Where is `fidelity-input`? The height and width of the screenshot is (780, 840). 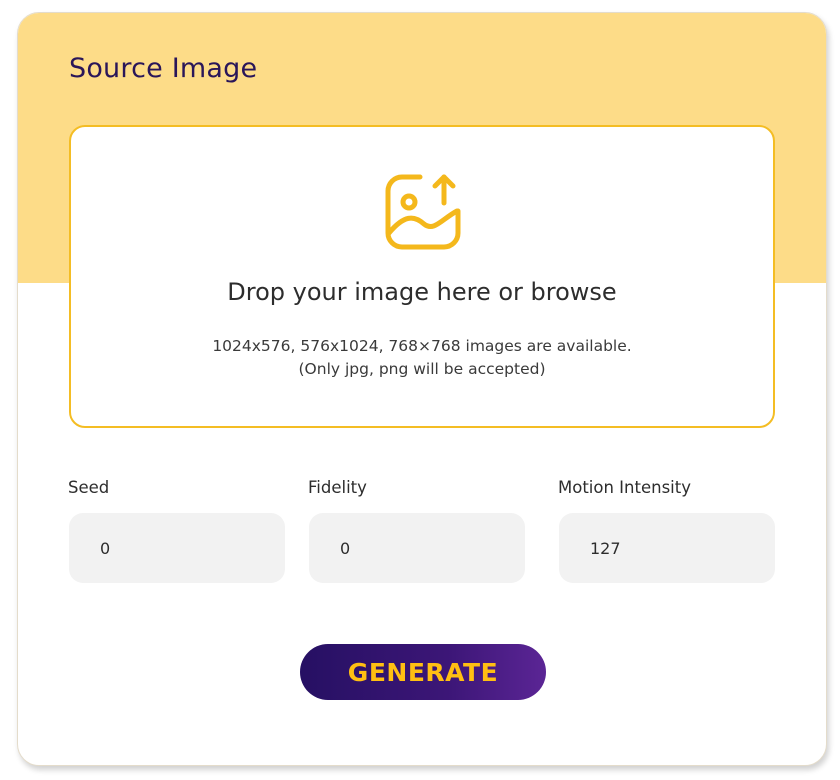
fidelity-input is located at coordinates (417, 548).